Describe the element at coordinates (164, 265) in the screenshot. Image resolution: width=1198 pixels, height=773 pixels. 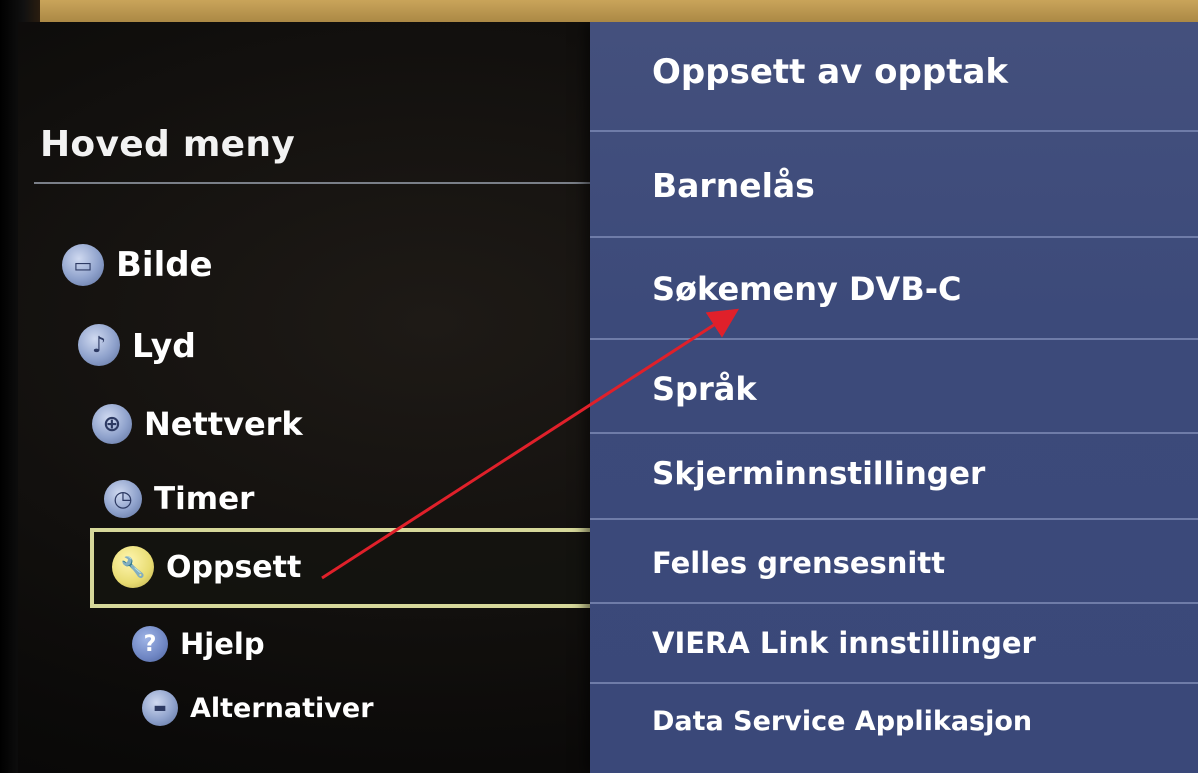
I see `menu-item-label: Bilde` at that location.